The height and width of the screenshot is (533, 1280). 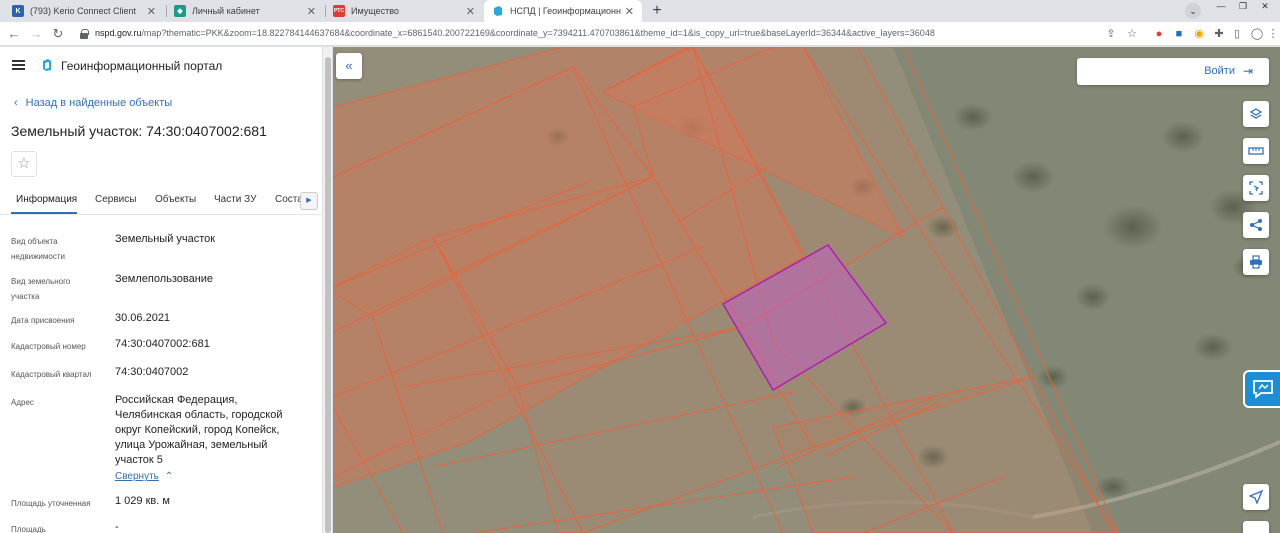 What do you see at coordinates (1193, 11) in the screenshot?
I see `chevron-down-icon: ⌄` at bounding box center [1193, 11].